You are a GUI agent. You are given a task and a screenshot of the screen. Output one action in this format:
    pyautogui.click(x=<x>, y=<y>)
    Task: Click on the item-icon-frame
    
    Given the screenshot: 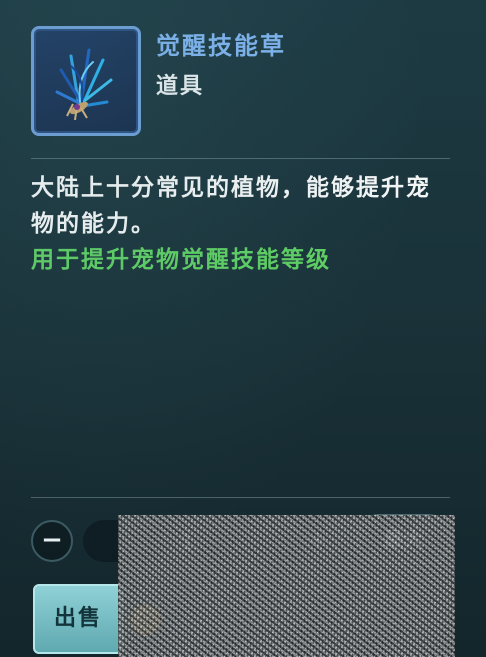 What is the action you would take?
    pyautogui.click(x=86, y=81)
    